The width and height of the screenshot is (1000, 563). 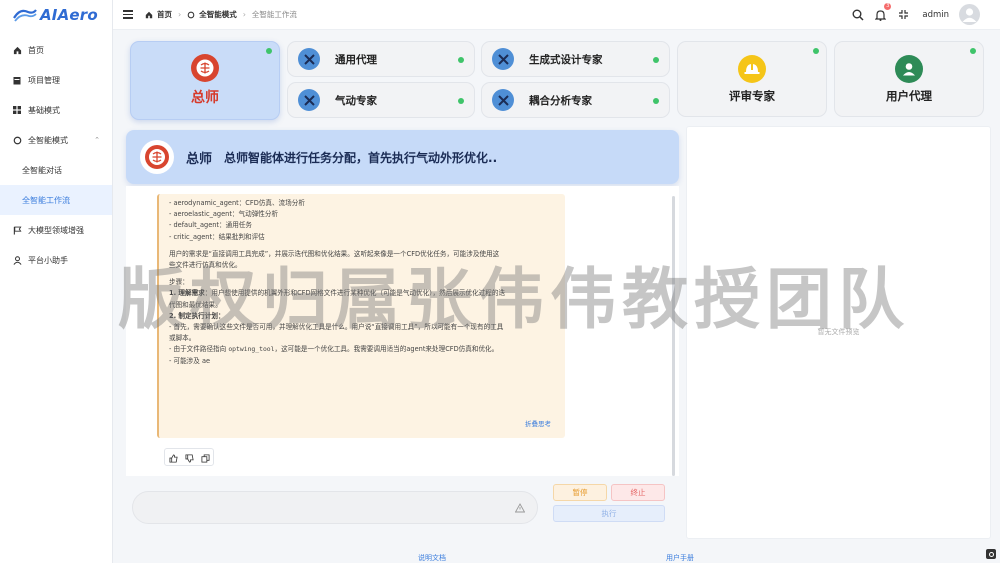 I want to click on user-icon, so click(x=17, y=260).